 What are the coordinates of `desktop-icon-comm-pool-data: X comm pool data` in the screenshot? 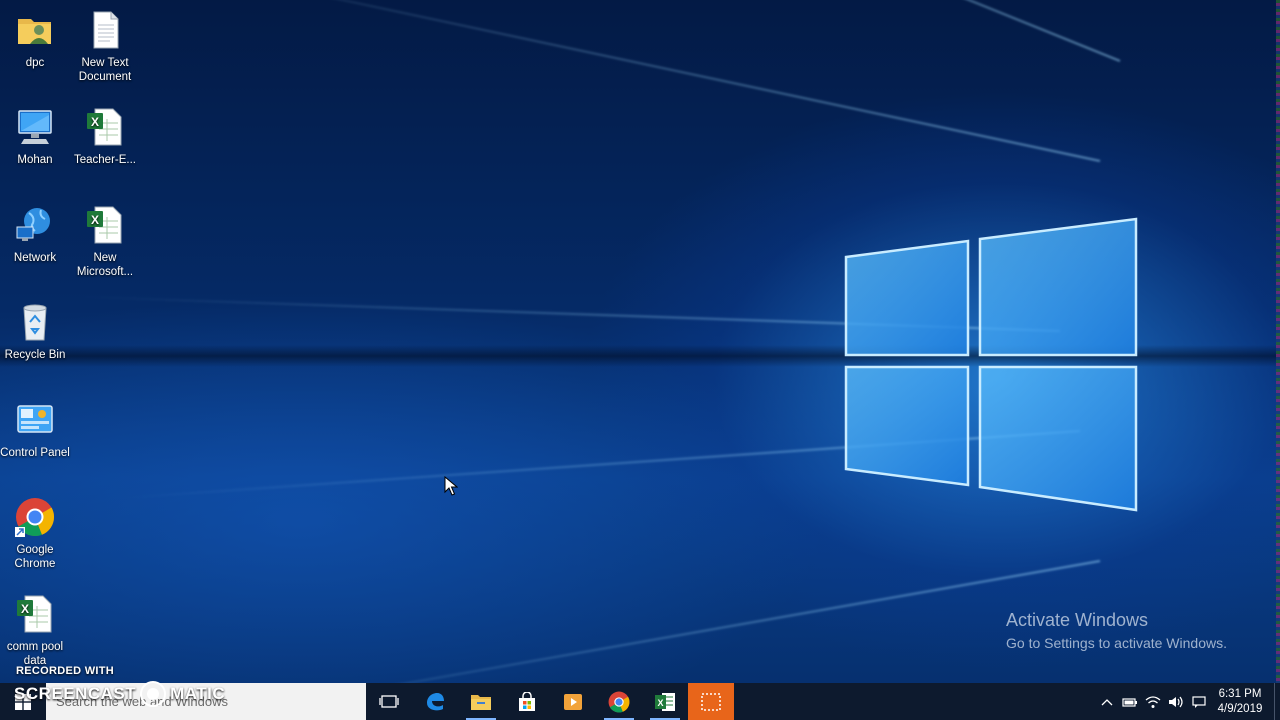 It's located at (35, 631).